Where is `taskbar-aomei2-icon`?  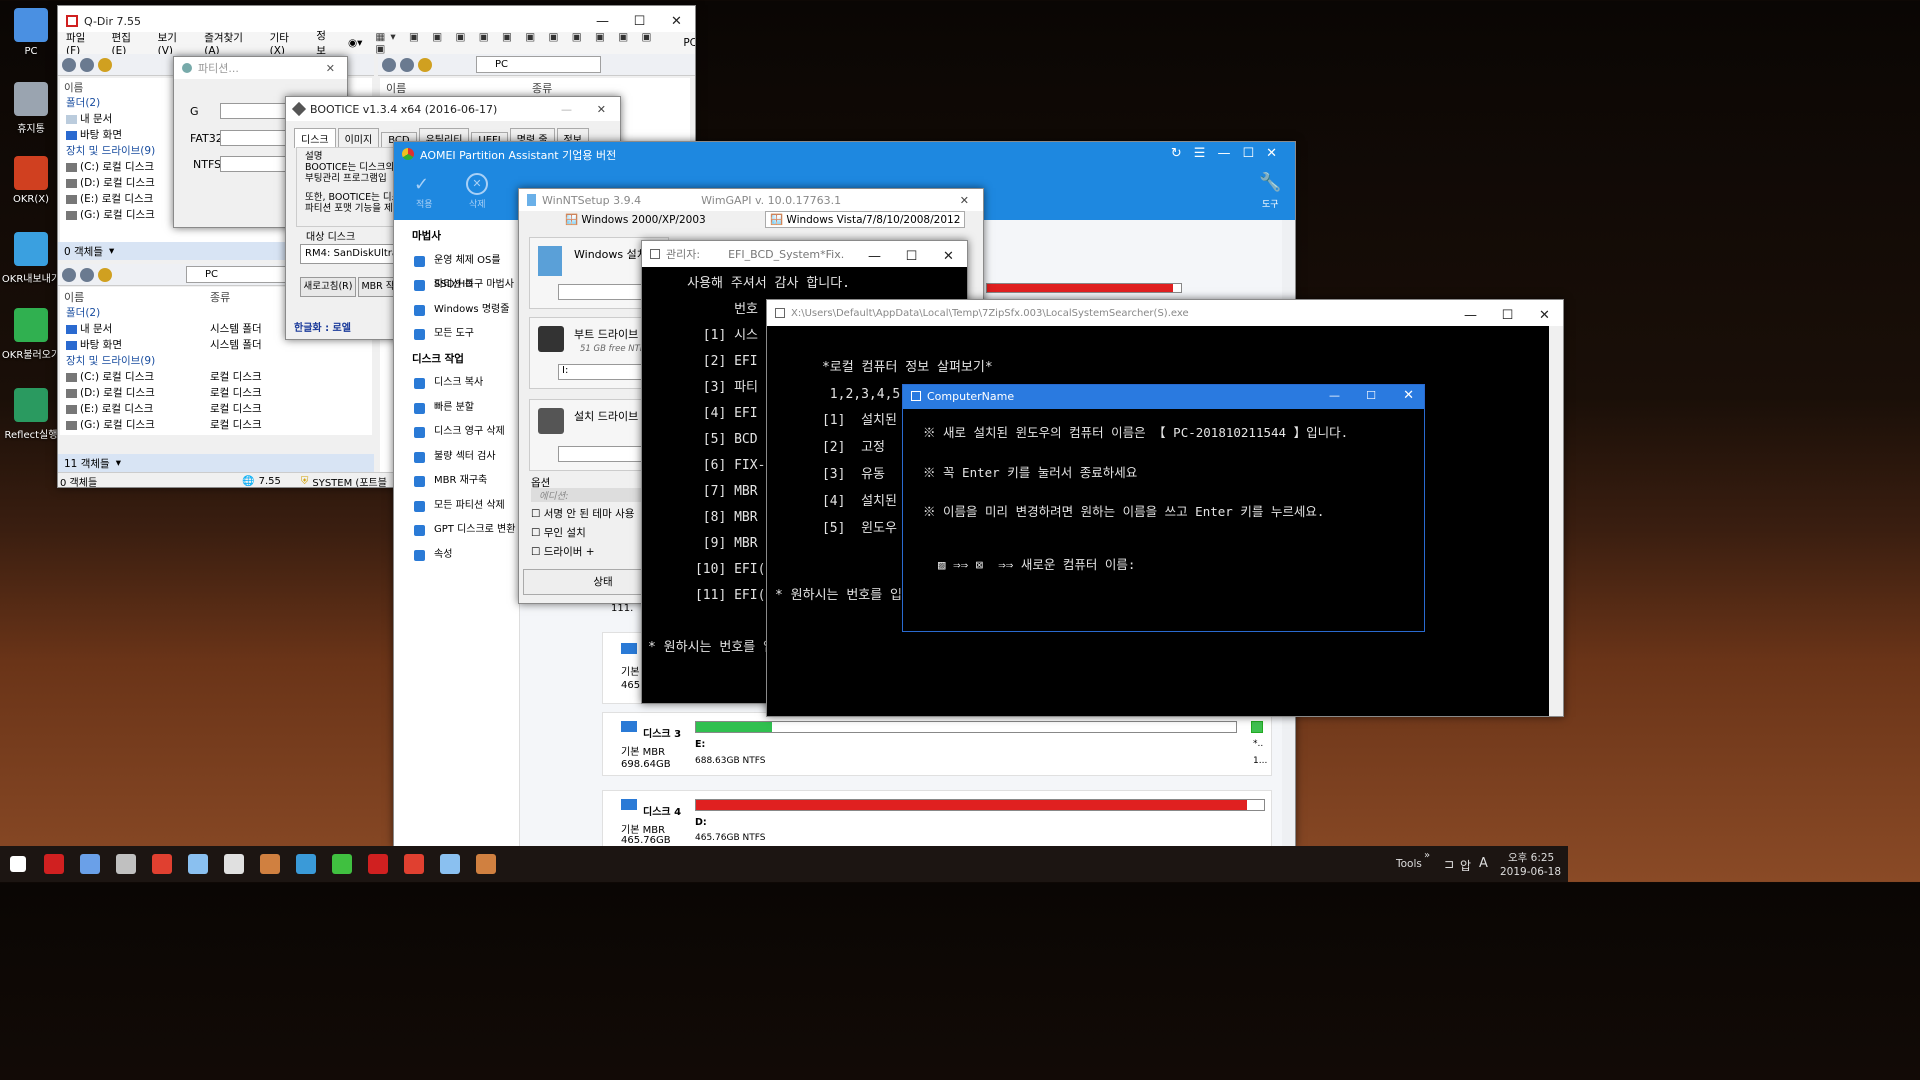
taskbar-aomei2-icon is located at coordinates (414, 864).